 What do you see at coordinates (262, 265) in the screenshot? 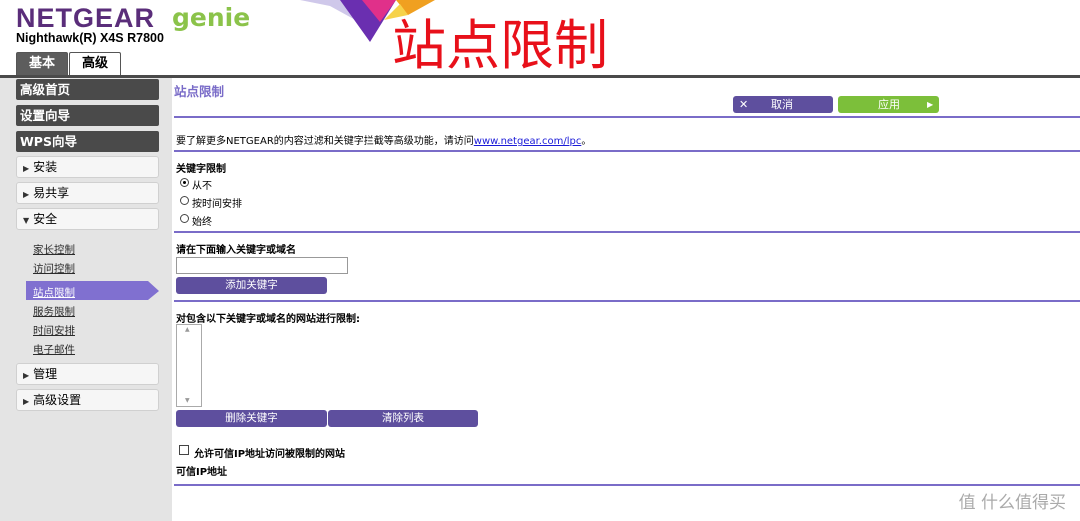
I see `keyword-input` at bounding box center [262, 265].